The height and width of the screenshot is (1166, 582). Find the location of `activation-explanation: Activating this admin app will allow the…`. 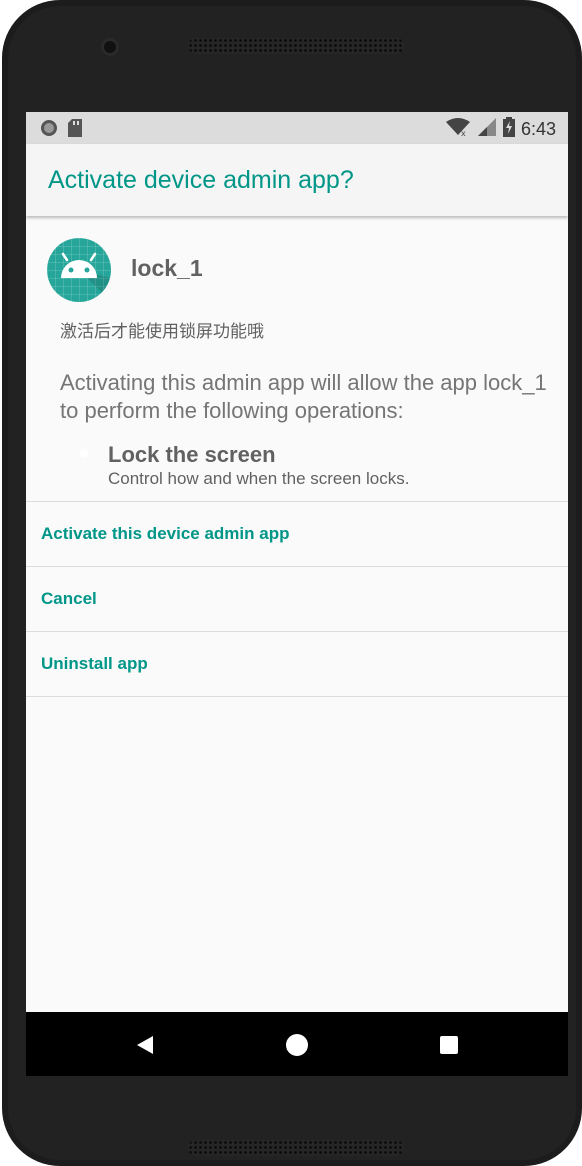

activation-explanation: Activating this admin app will allow the… is located at coordinates (303, 396).